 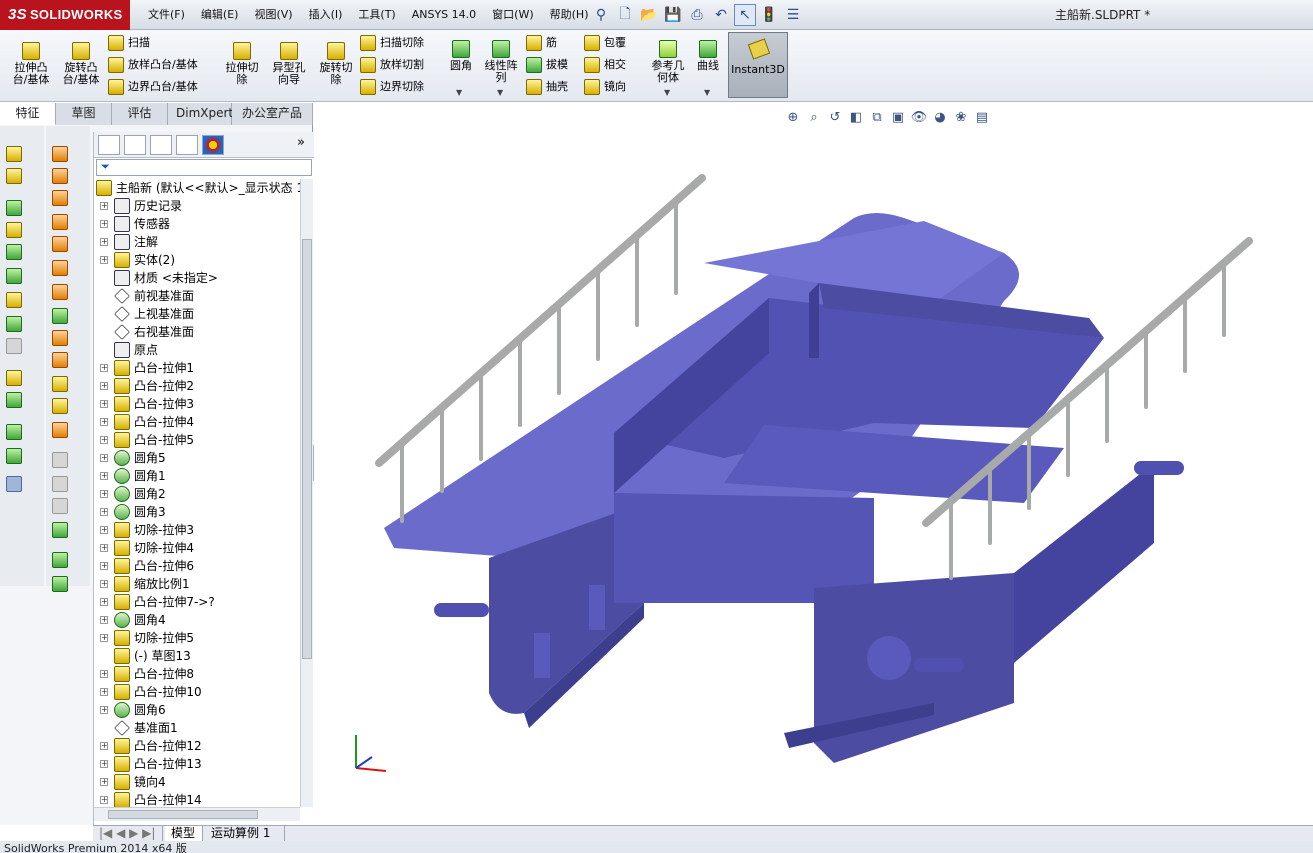 I want to click on draft-button: 拔模, so click(x=547, y=65).